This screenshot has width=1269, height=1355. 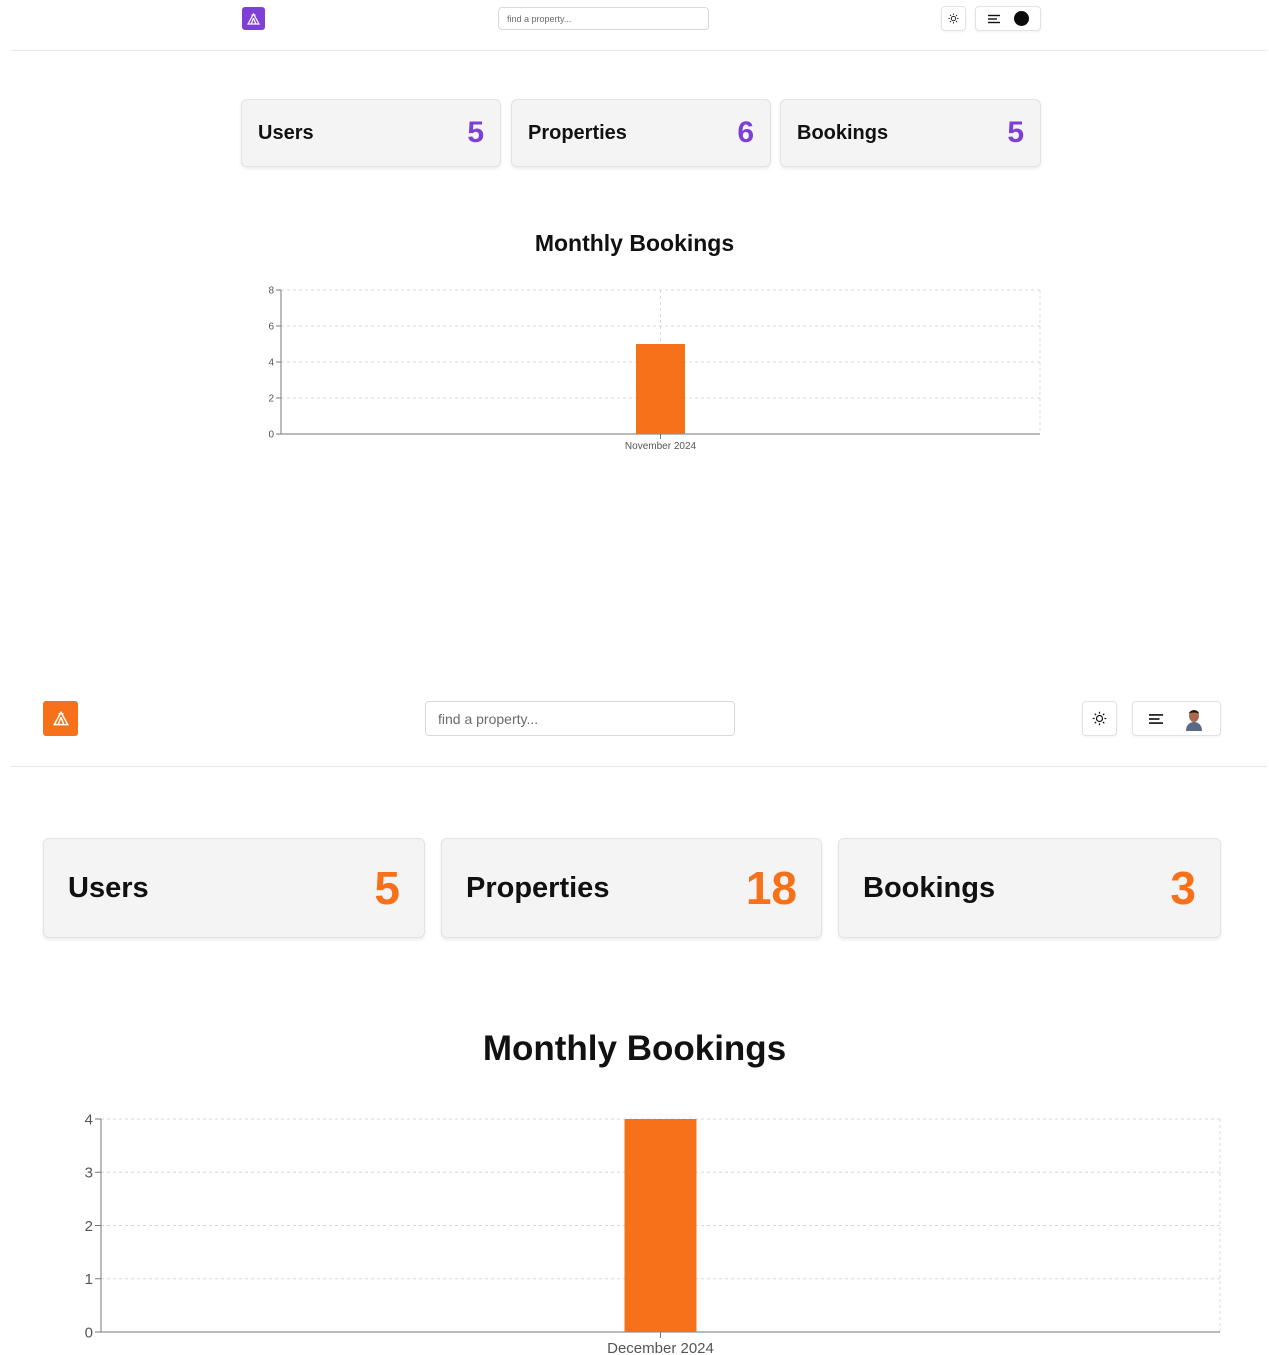 What do you see at coordinates (271, 327) in the screenshot?
I see `y-tick-label: 6` at bounding box center [271, 327].